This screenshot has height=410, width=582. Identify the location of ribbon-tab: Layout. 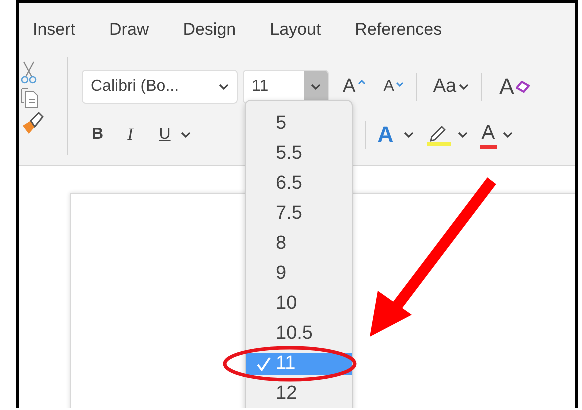
(296, 30).